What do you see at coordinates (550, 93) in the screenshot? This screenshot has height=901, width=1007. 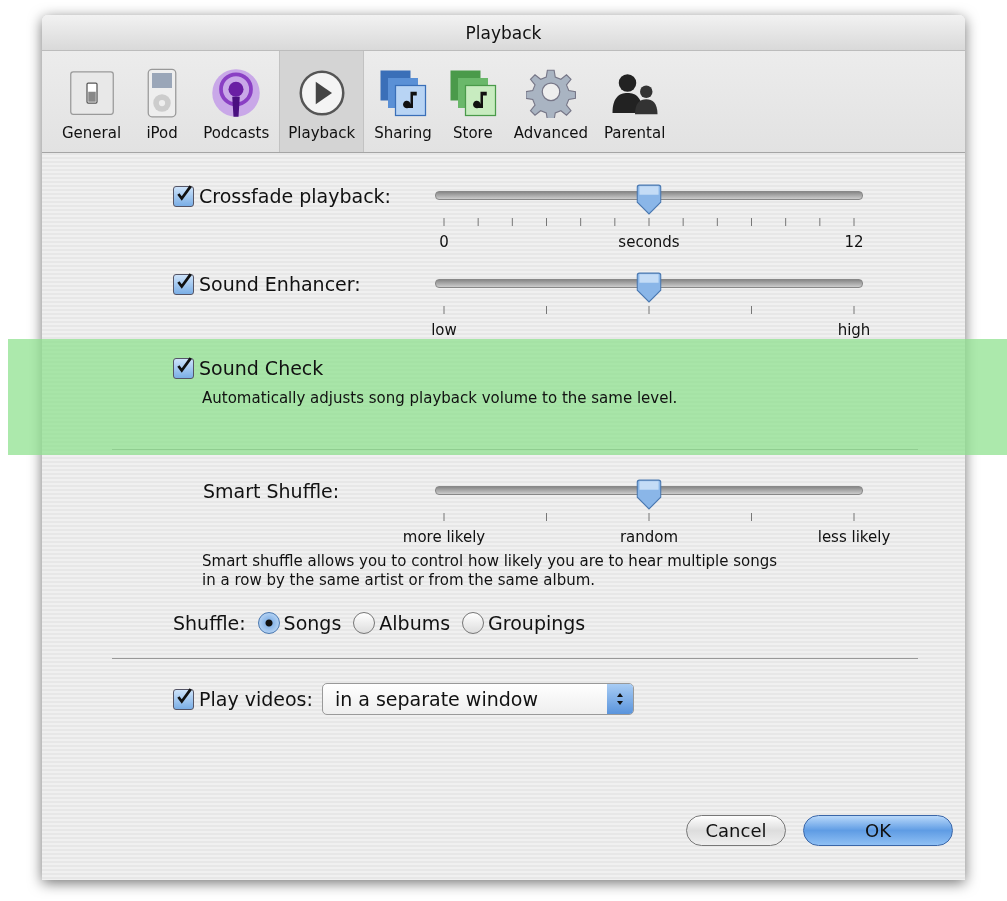 I see `gear-icon` at bounding box center [550, 93].